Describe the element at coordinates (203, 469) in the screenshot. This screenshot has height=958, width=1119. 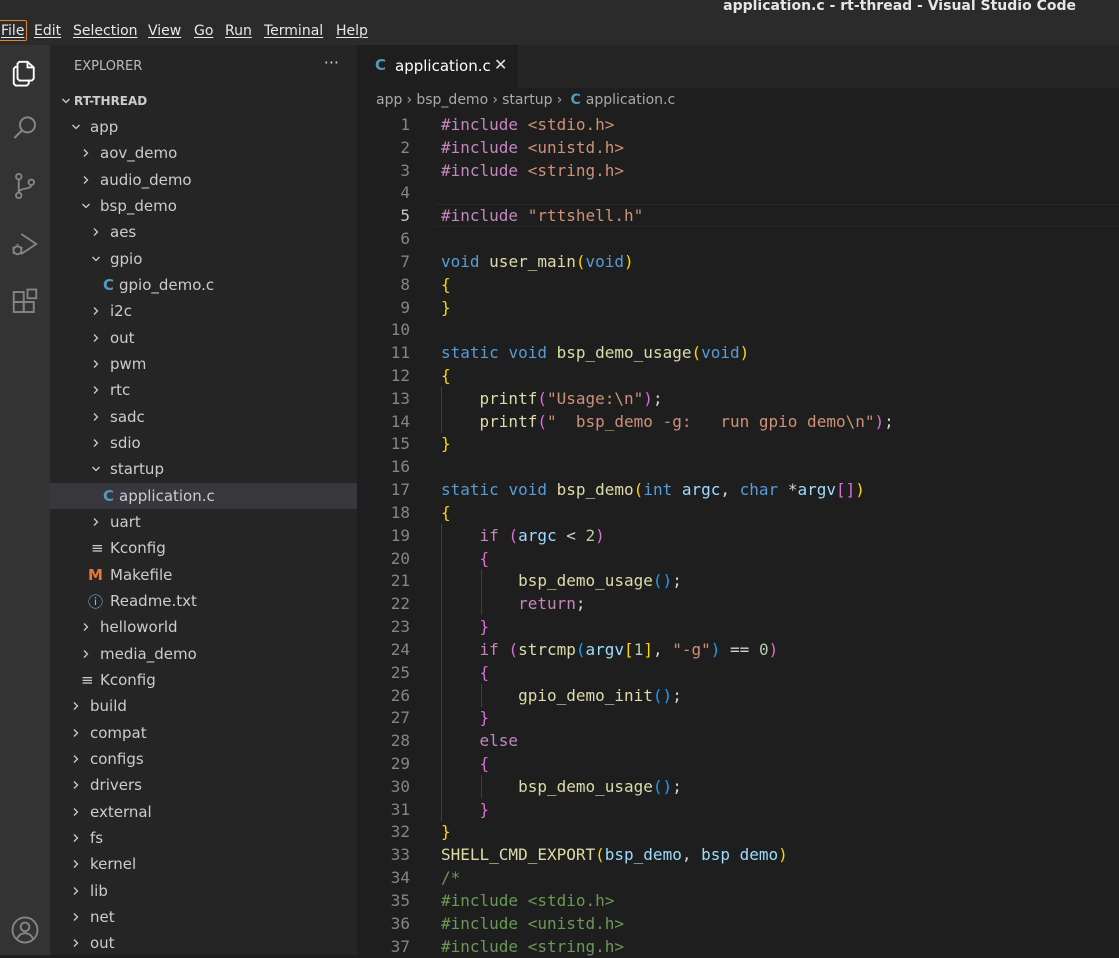
I see `tree-item-startup: startup` at that location.